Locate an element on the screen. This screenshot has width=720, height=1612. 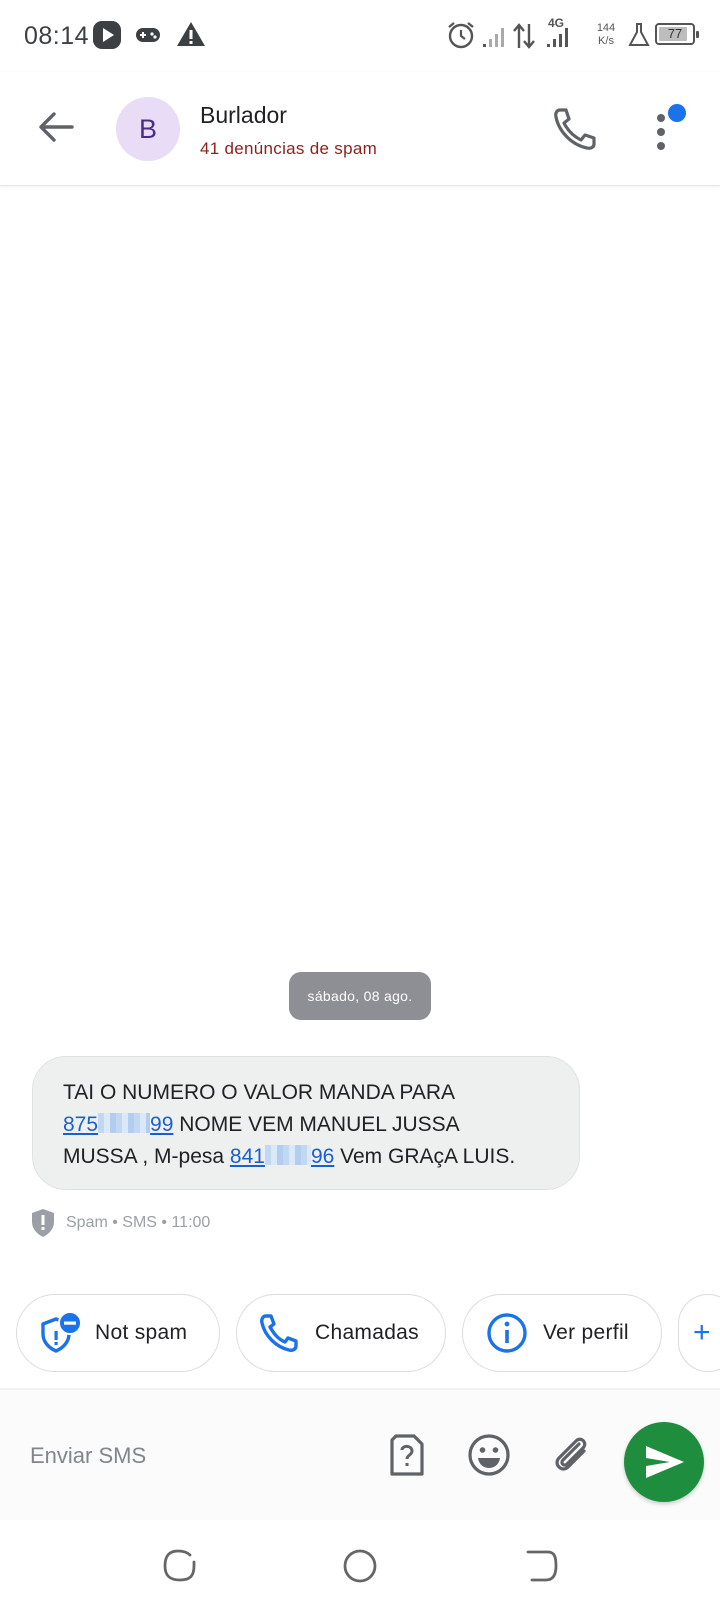
phone-link-1-end: 99 is located at coordinates (162, 1124).